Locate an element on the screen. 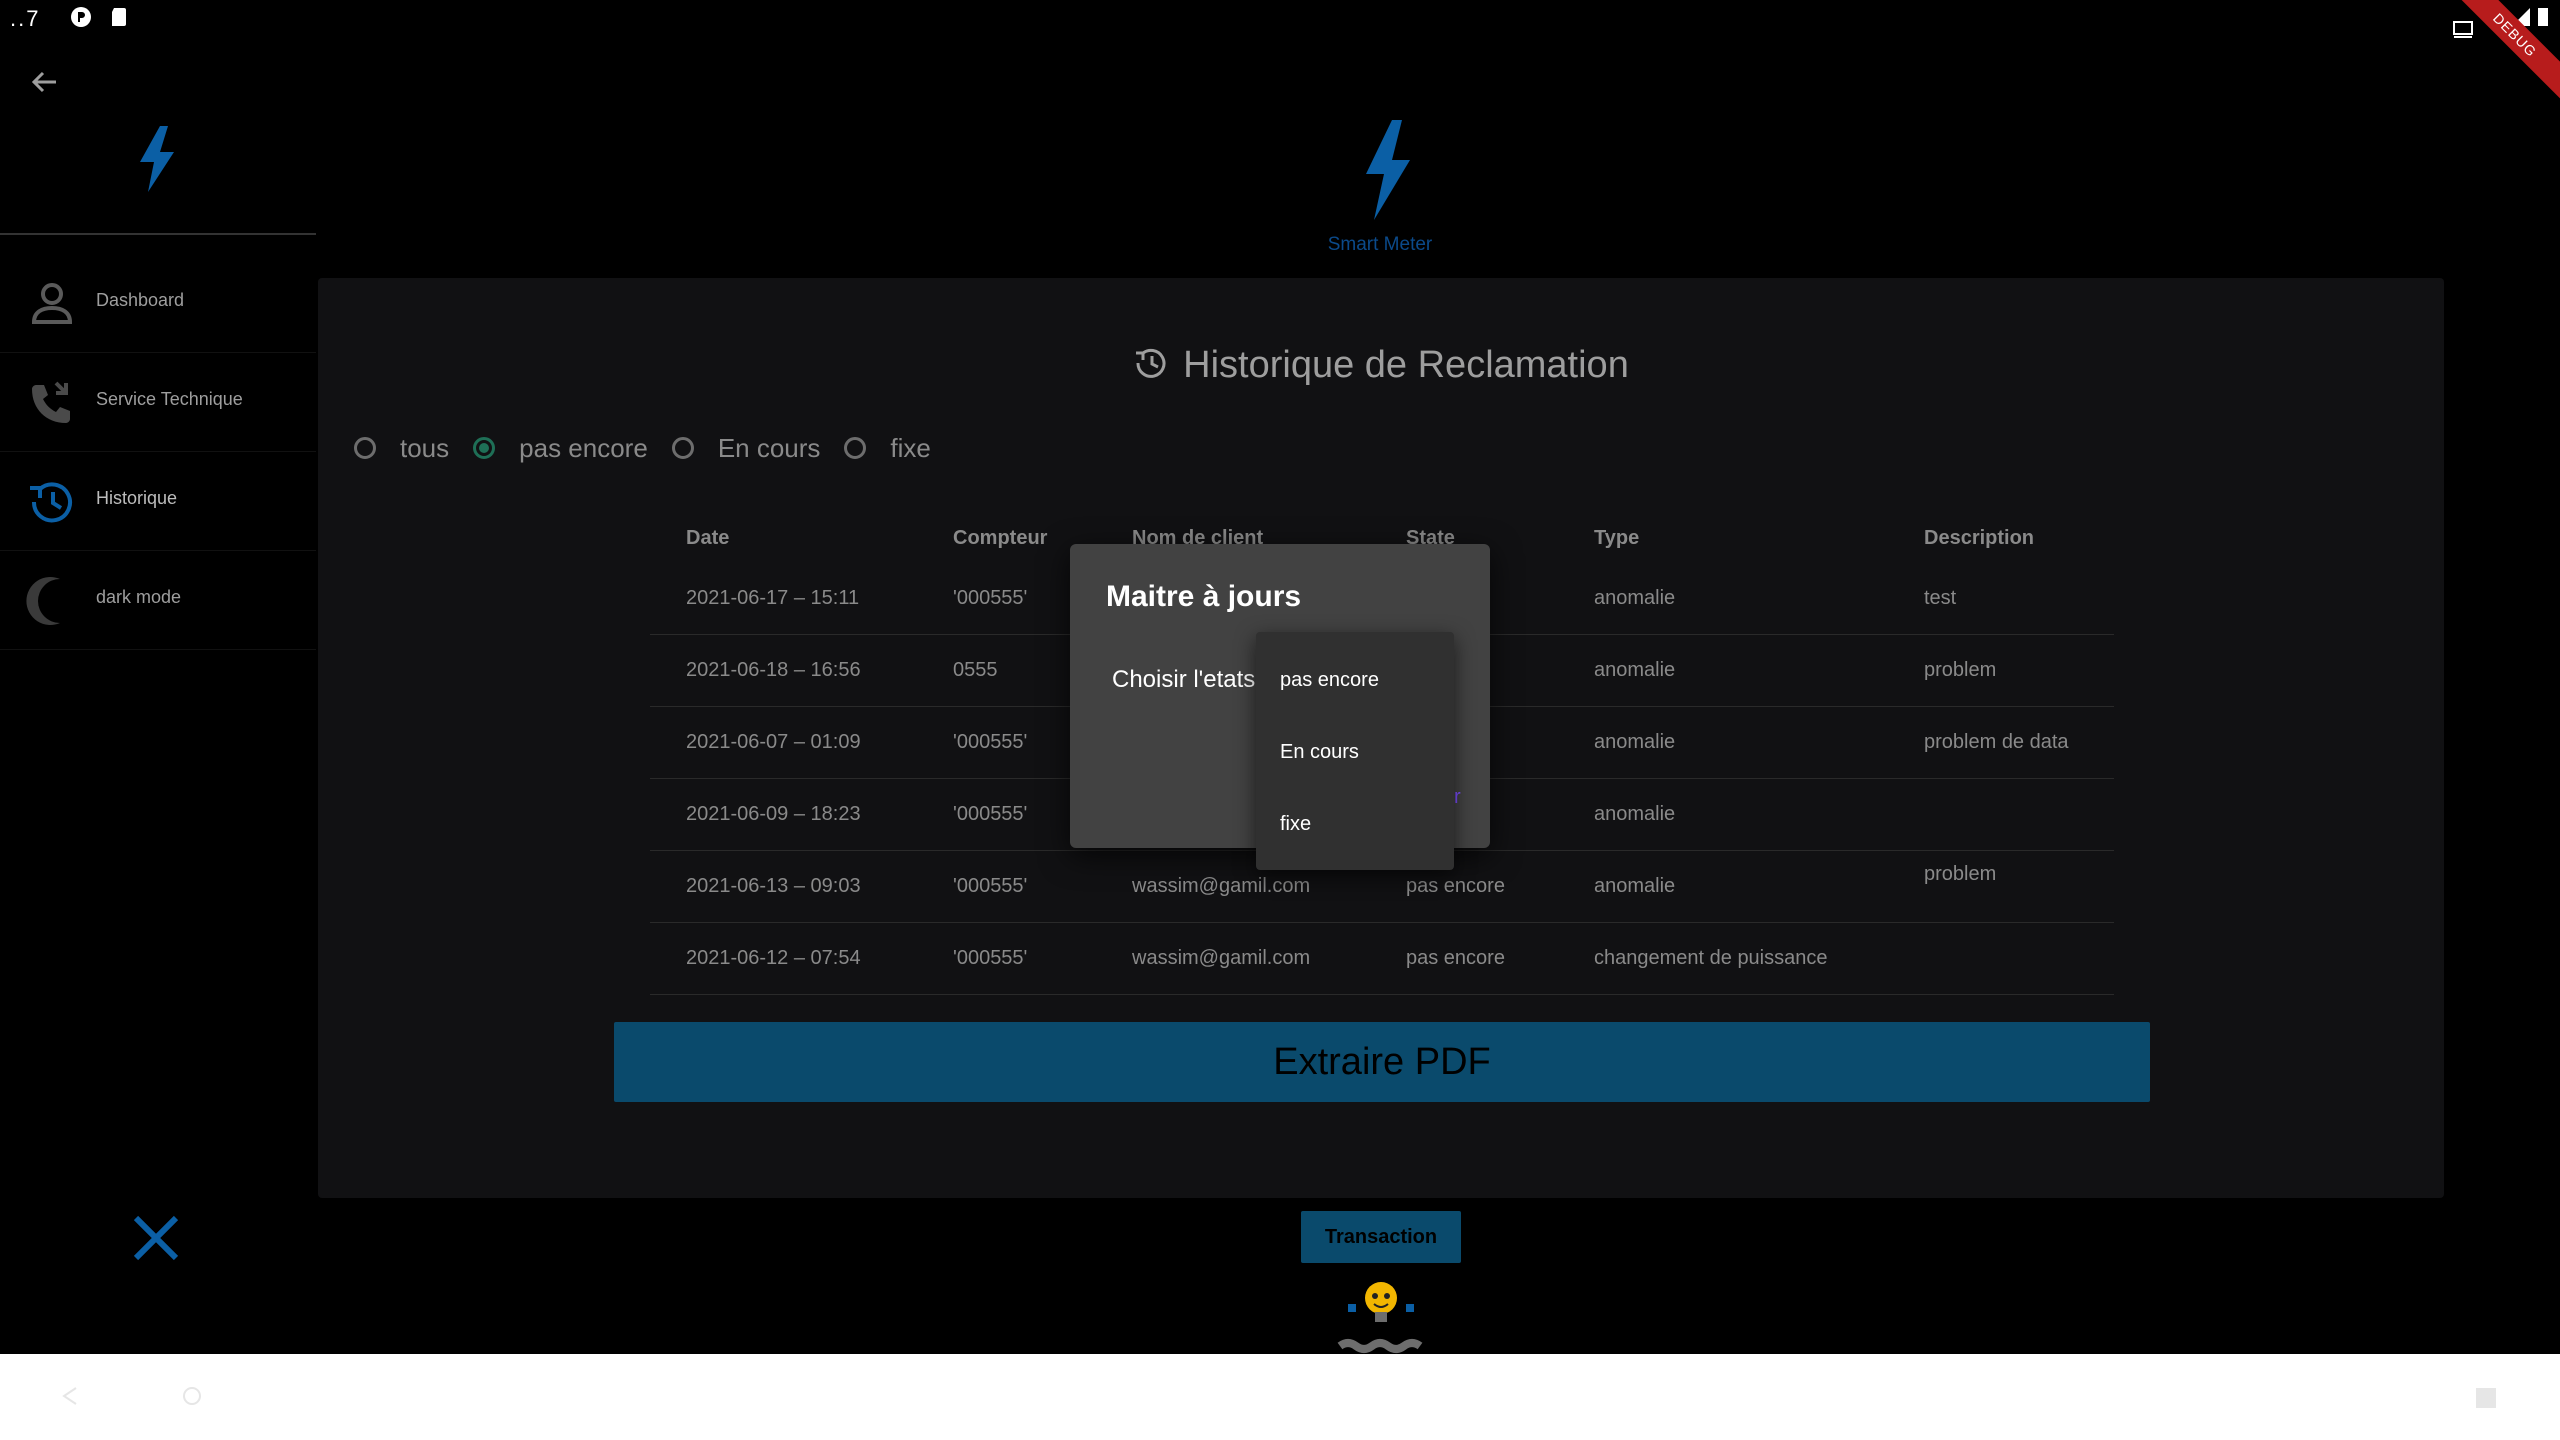  cell-client: wassim@gamil.com is located at coordinates (1221, 958).